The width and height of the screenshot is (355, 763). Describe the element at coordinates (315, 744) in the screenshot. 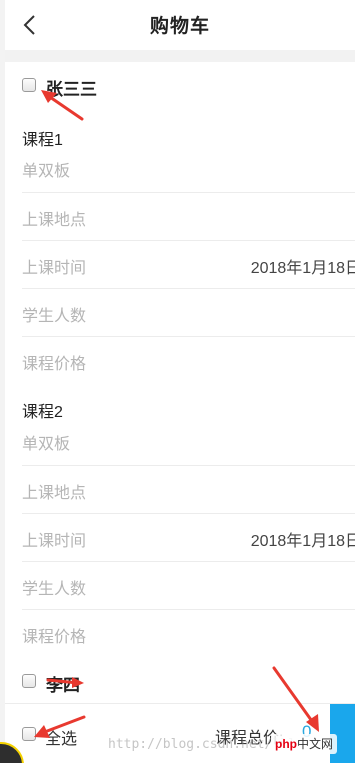

I see `logo-part-2: 中文网` at that location.